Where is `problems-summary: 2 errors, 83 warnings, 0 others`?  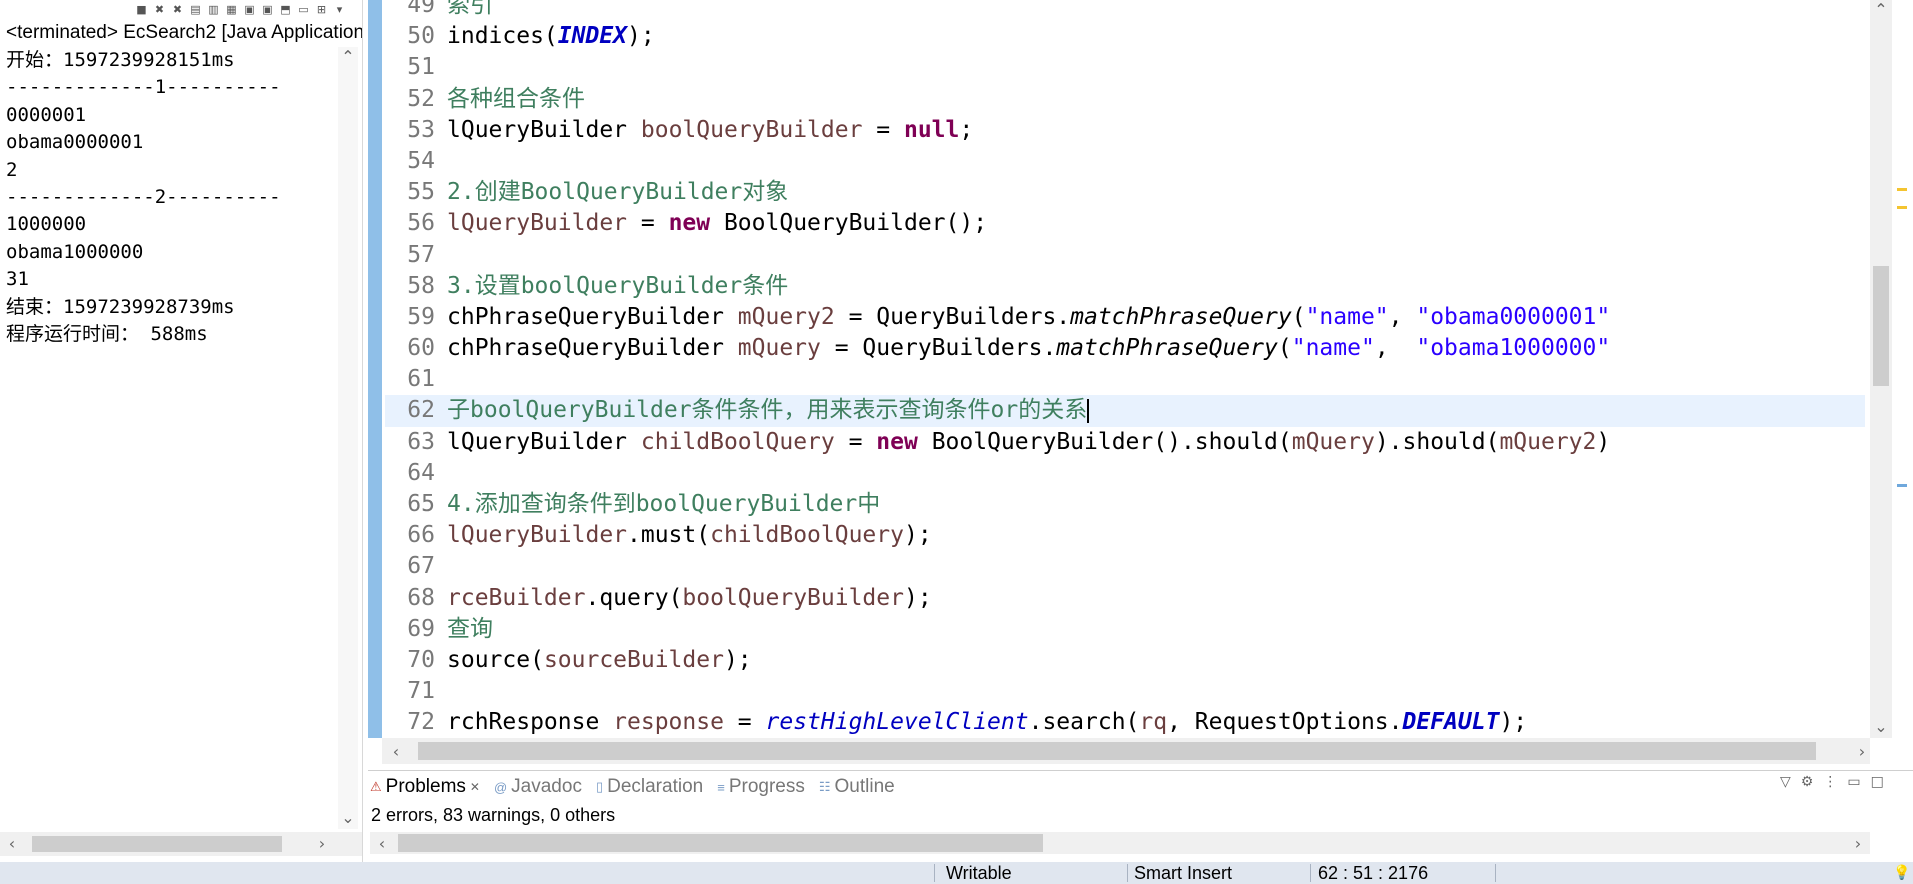
problems-summary: 2 errors, 83 warnings, 0 others is located at coordinates (493, 815).